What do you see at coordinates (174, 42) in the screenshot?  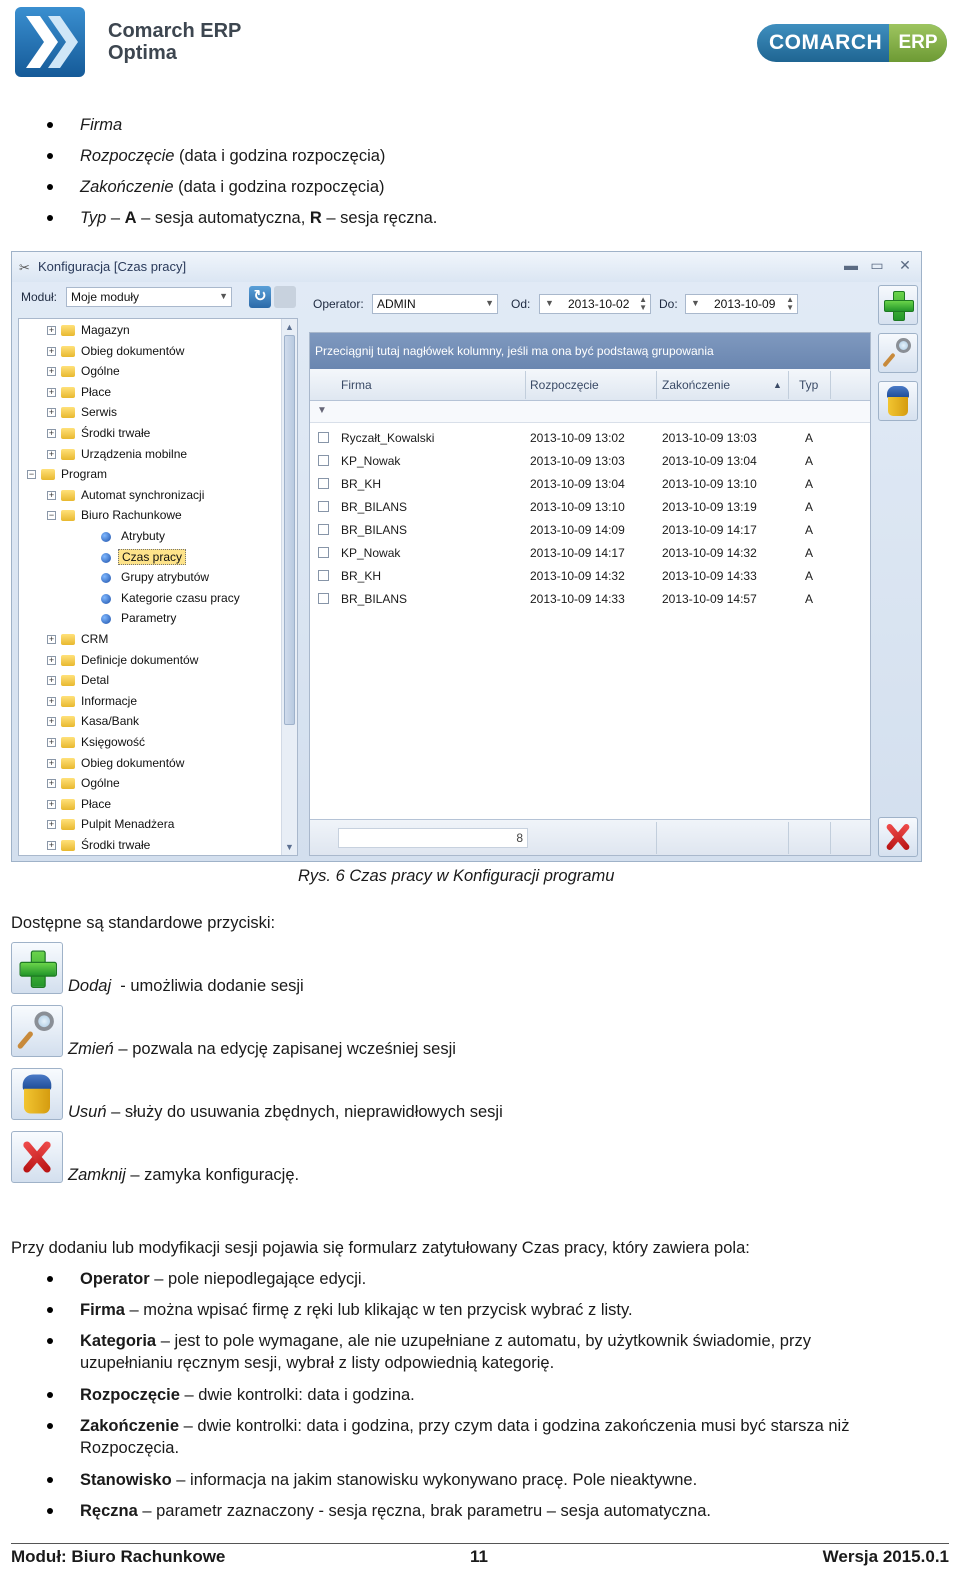 I see `brand-name: Comarch ERP Optima` at bounding box center [174, 42].